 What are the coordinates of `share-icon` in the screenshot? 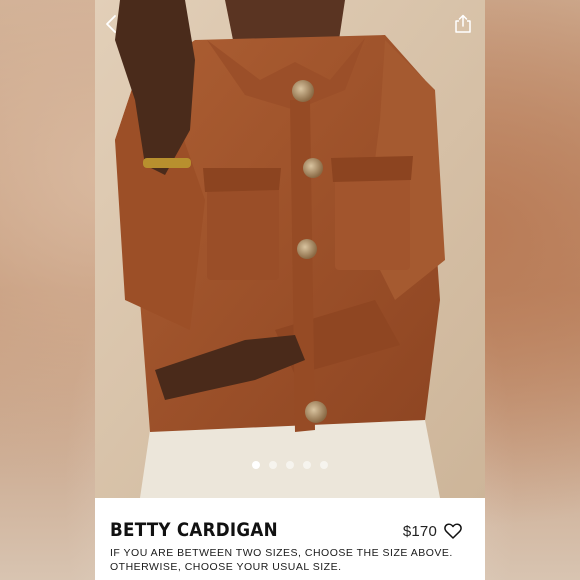 It's located at (463, 23).